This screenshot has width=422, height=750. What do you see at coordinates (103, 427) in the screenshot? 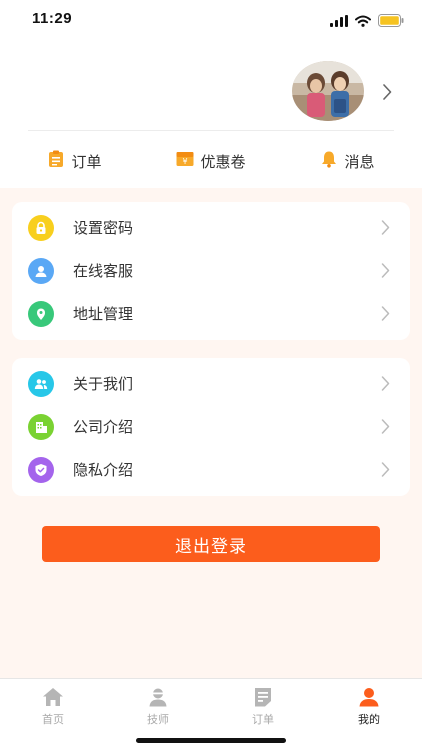
I see `menu-item-label: 公司介绍` at bounding box center [103, 427].